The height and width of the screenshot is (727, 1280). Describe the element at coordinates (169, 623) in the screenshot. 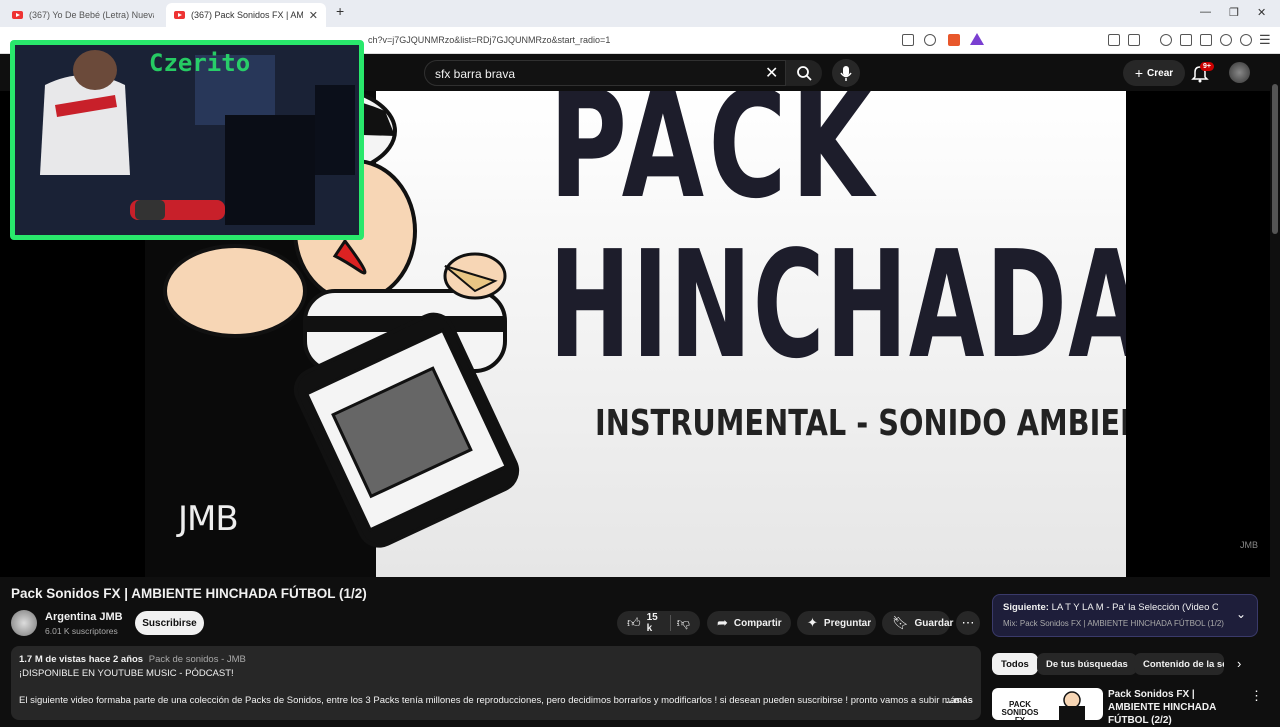

I see `subscribe-button: Suscribirse` at that location.